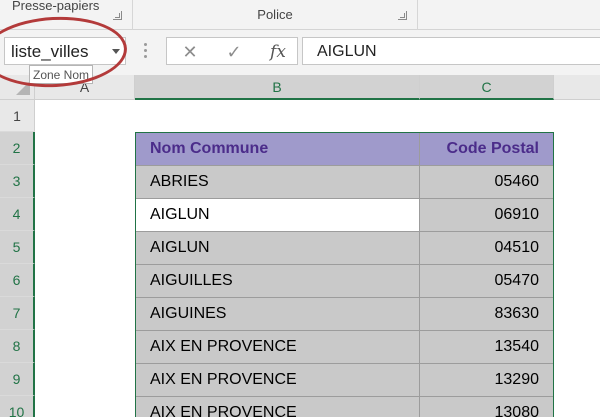  Describe the element at coordinates (17, 116) in the screenshot. I see `row-header-1: 1` at that location.